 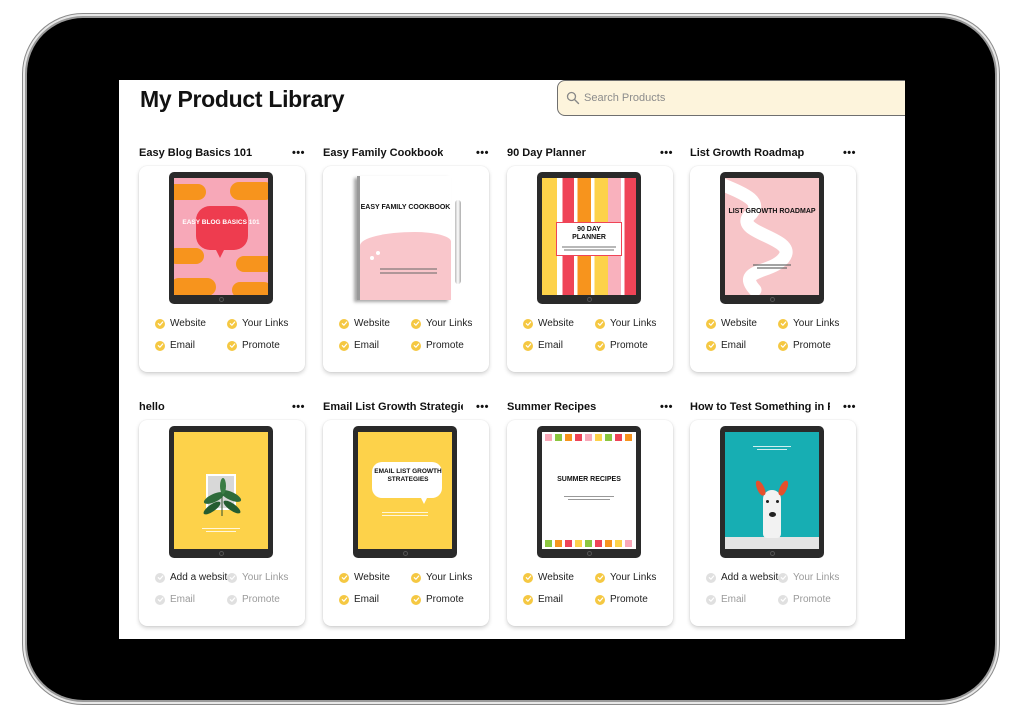 I want to click on checklist-label: Website, so click(x=556, y=577).